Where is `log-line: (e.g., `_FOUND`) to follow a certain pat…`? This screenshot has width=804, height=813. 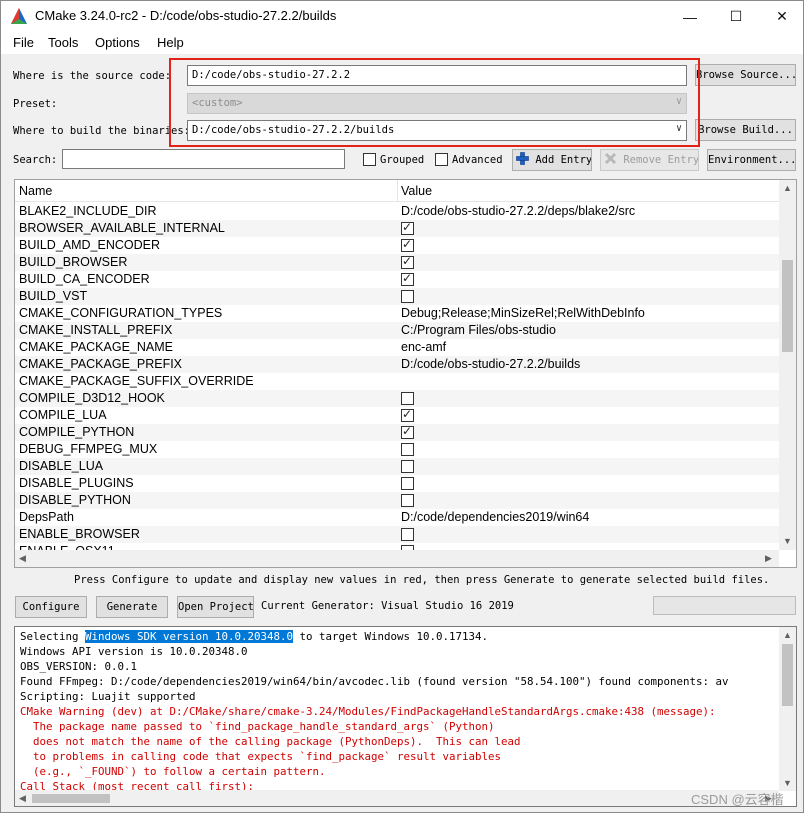
log-line: (e.g., `_FOUND`) to follow a certain pat… is located at coordinates (173, 771).